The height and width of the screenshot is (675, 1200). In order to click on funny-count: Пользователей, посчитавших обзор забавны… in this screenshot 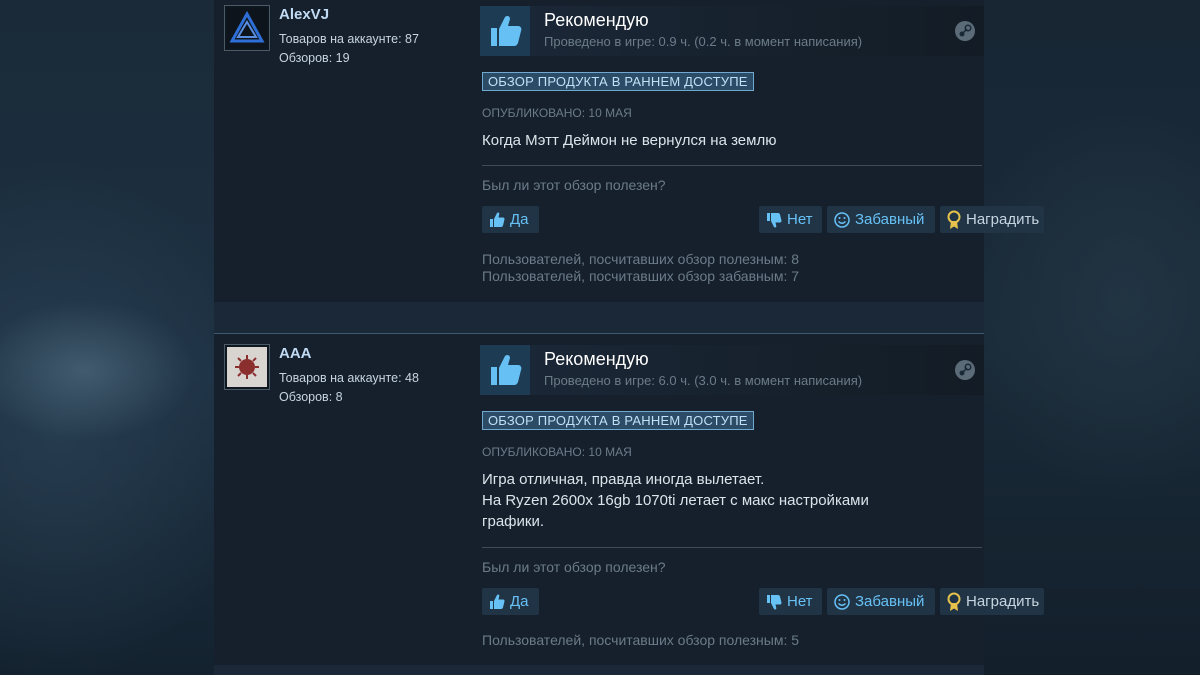, I will do `click(641, 276)`.